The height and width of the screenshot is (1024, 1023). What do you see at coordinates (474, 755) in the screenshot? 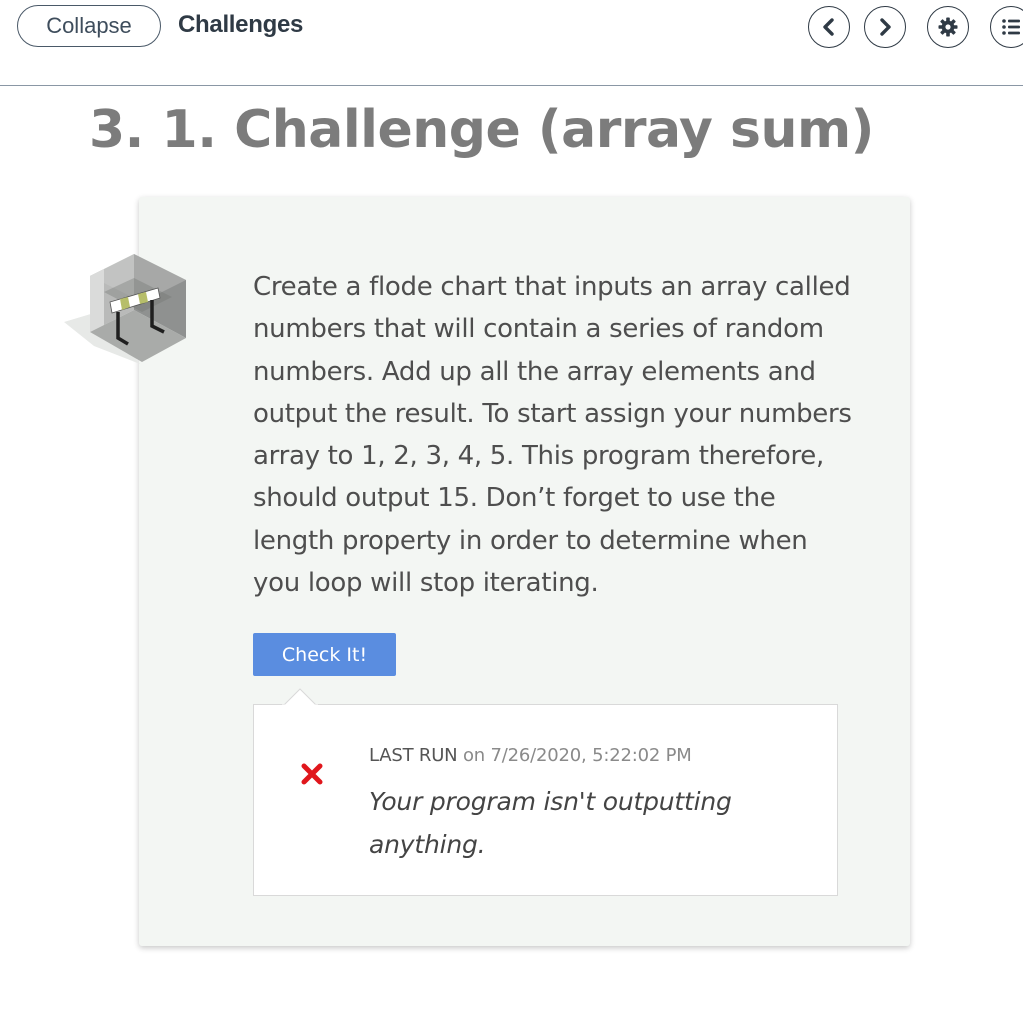
I see `last-run-on: on` at bounding box center [474, 755].